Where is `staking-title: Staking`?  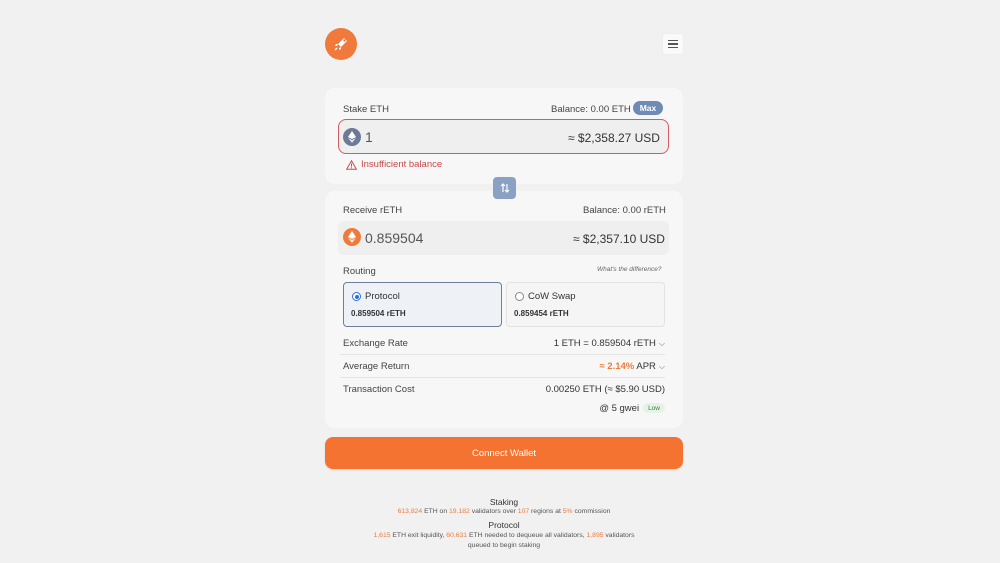
staking-title: Staking is located at coordinates (504, 502).